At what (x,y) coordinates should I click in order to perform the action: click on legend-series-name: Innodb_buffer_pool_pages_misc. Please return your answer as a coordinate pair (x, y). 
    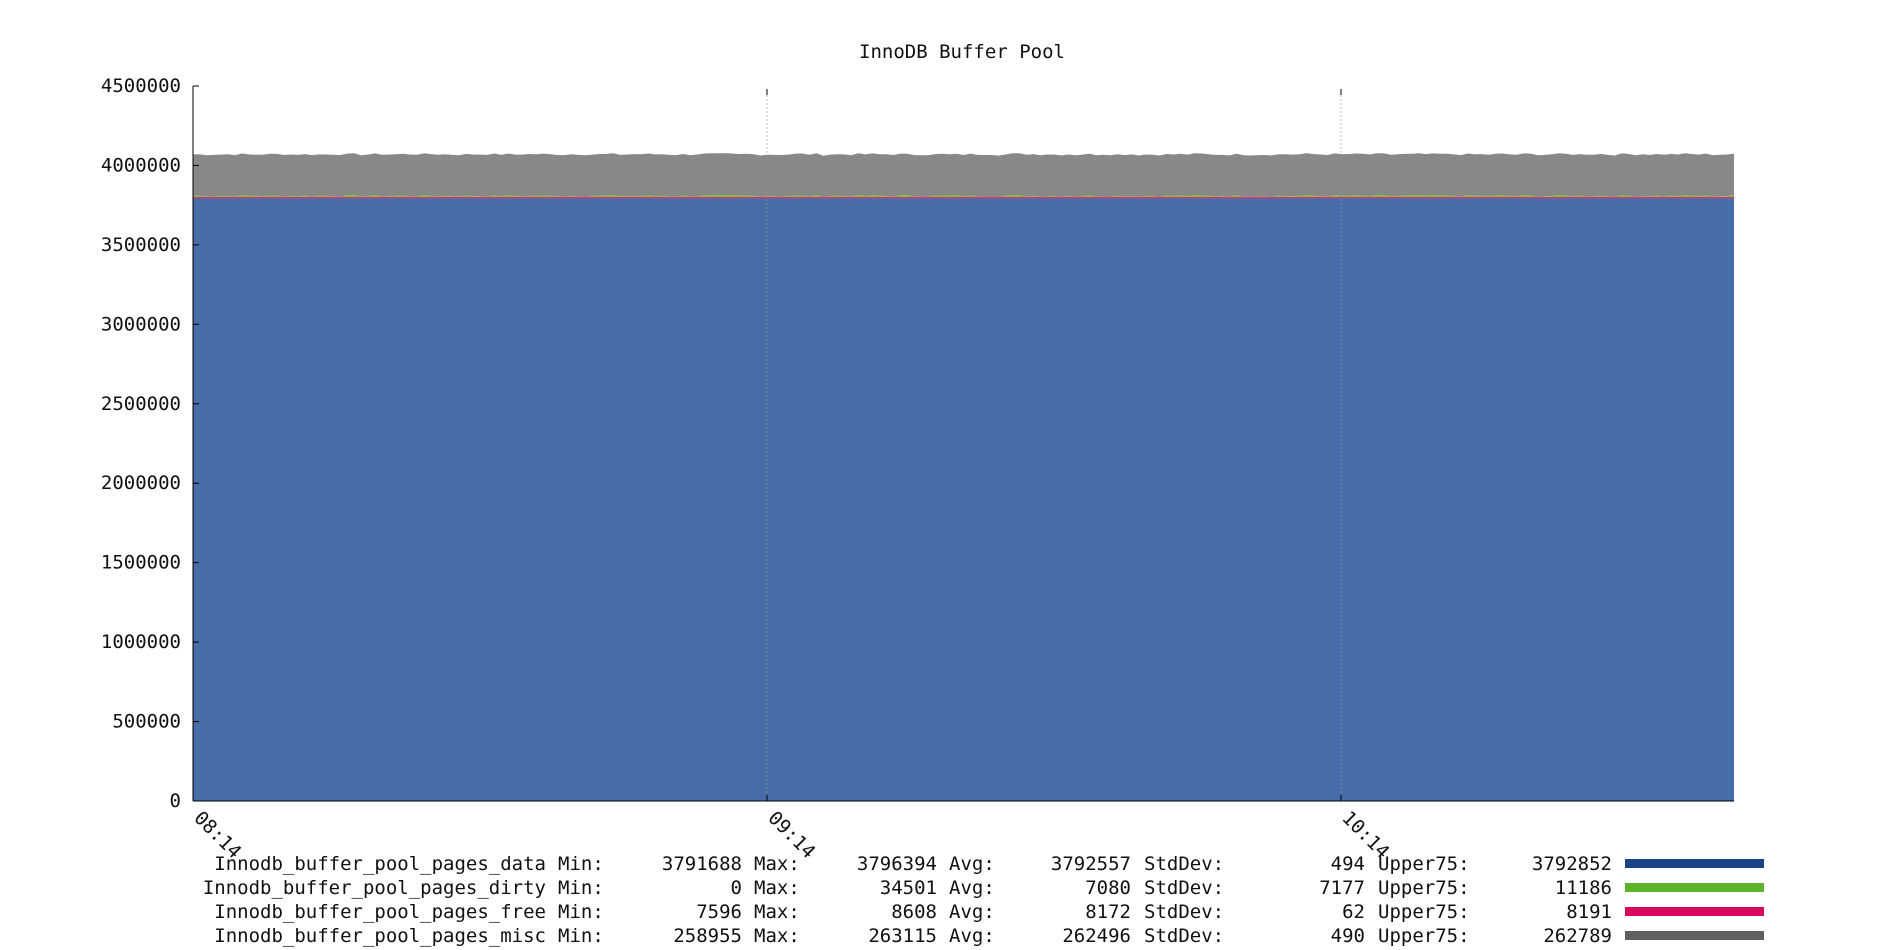
    Looking at the image, I should click on (380, 936).